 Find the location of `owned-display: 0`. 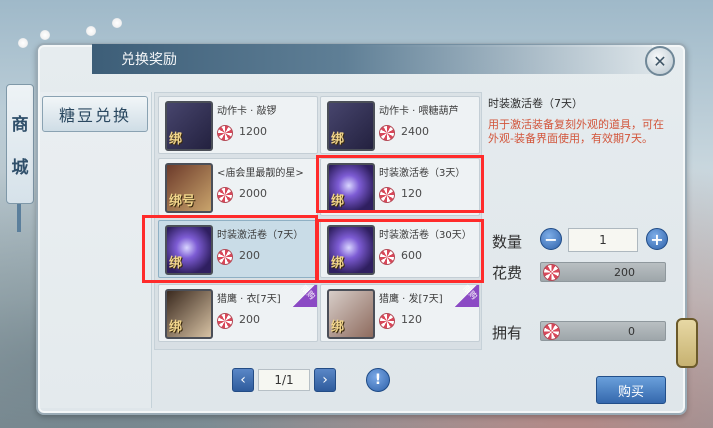

owned-display: 0 is located at coordinates (603, 331).